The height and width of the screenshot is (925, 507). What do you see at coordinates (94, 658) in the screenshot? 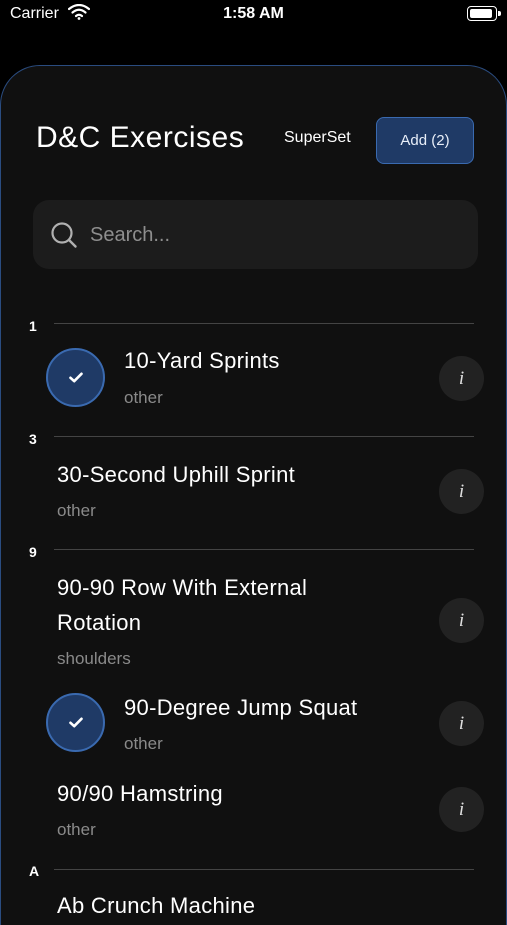
I see `exercise-category: shoulders` at bounding box center [94, 658].